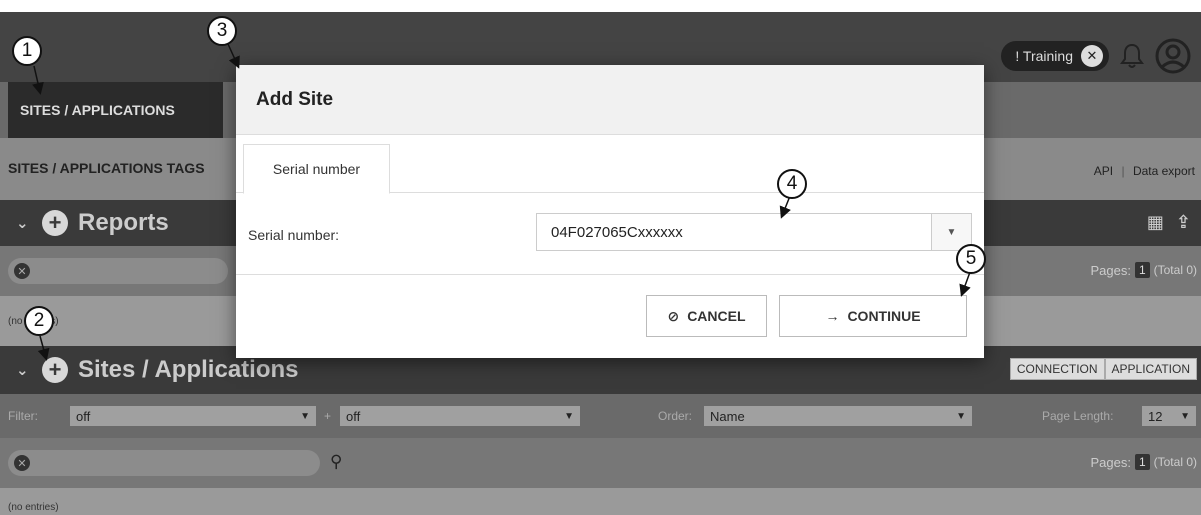  I want to click on sites-search-row: ✕ ⚲ Pages: 1 (Total 0), so click(600, 463).